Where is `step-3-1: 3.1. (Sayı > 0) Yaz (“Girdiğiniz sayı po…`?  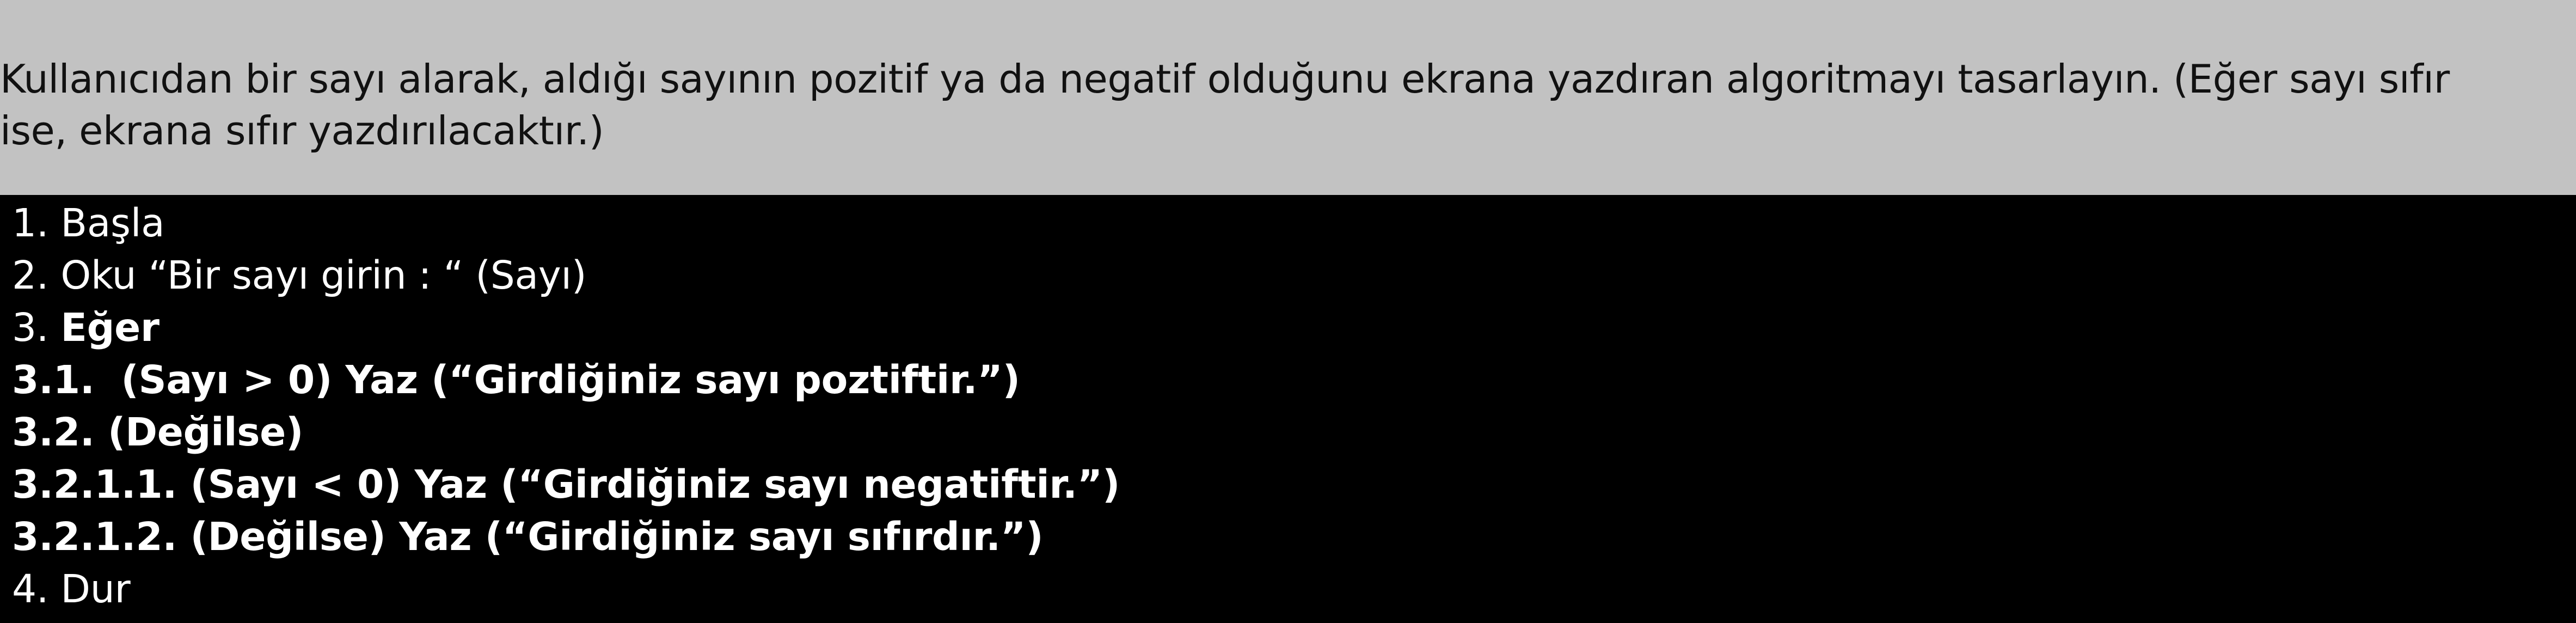 step-3-1: 3.1. (Sayı > 0) Yaz (“Girdiğiniz sayı po… is located at coordinates (516, 379).